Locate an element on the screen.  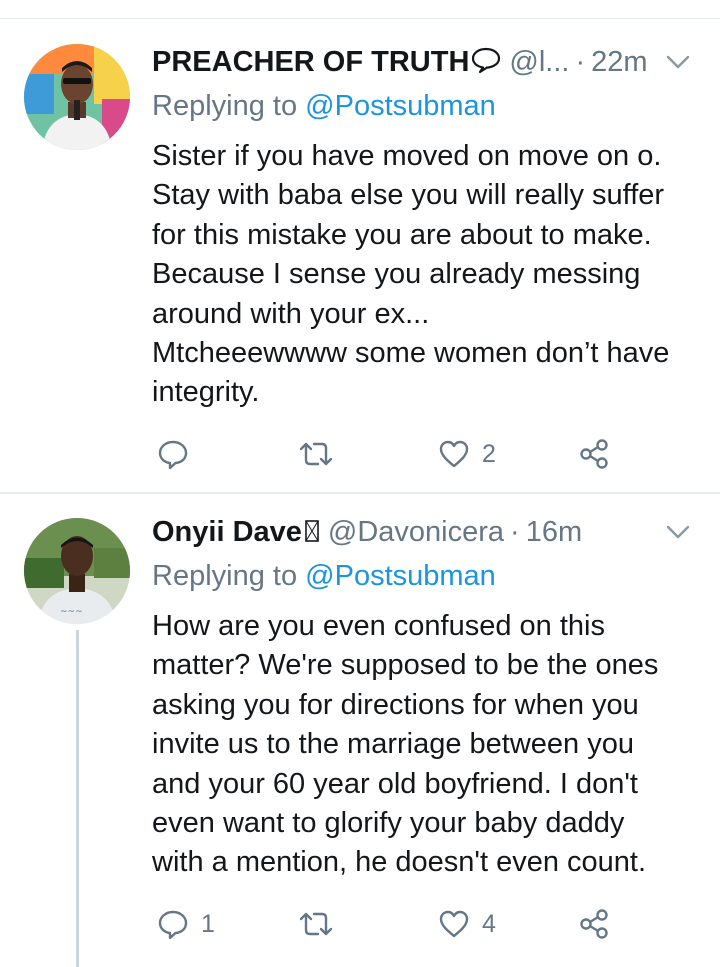
reply-button is located at coordinates (179, 454).